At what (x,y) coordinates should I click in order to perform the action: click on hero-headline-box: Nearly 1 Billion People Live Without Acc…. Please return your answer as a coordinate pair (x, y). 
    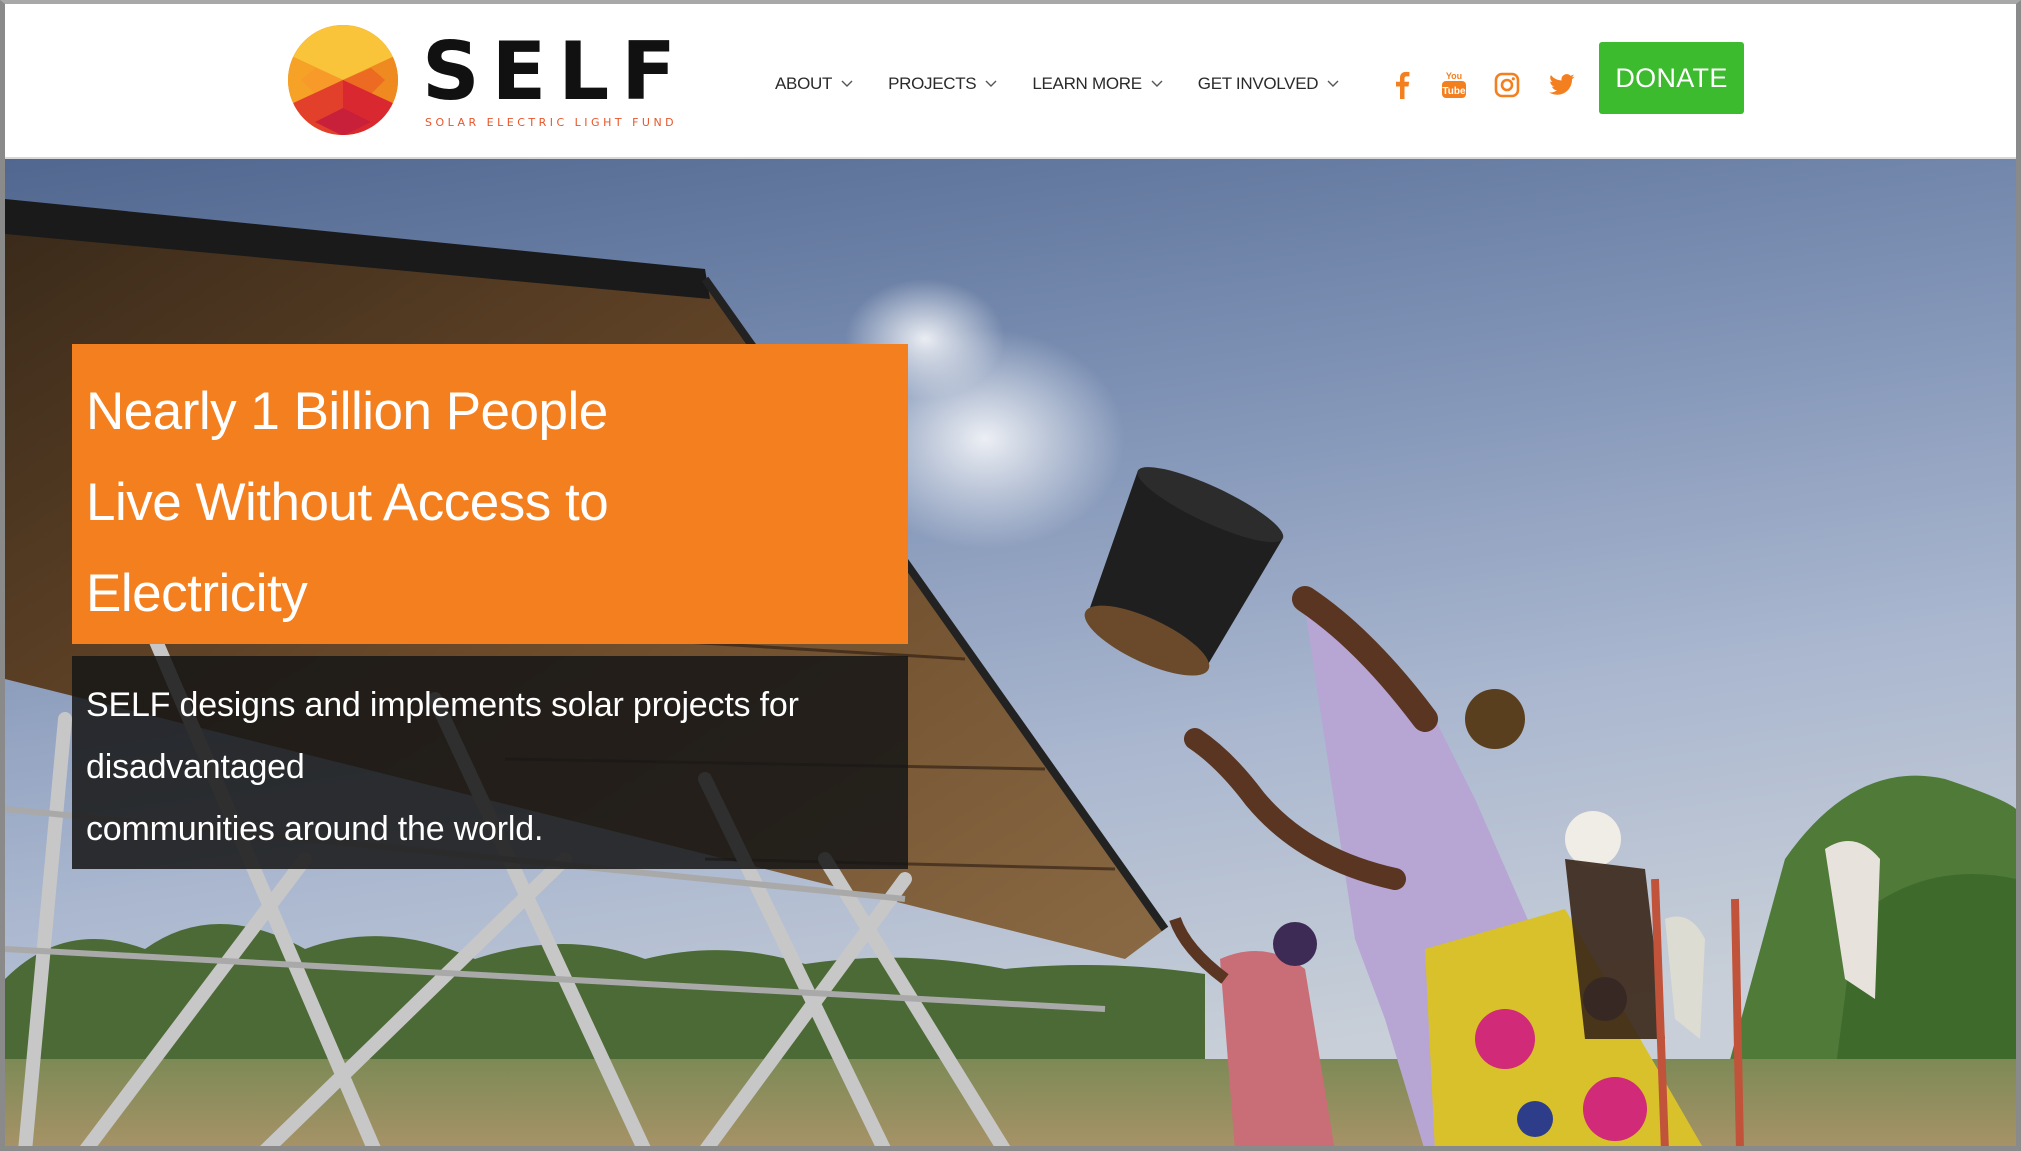
    Looking at the image, I should click on (490, 494).